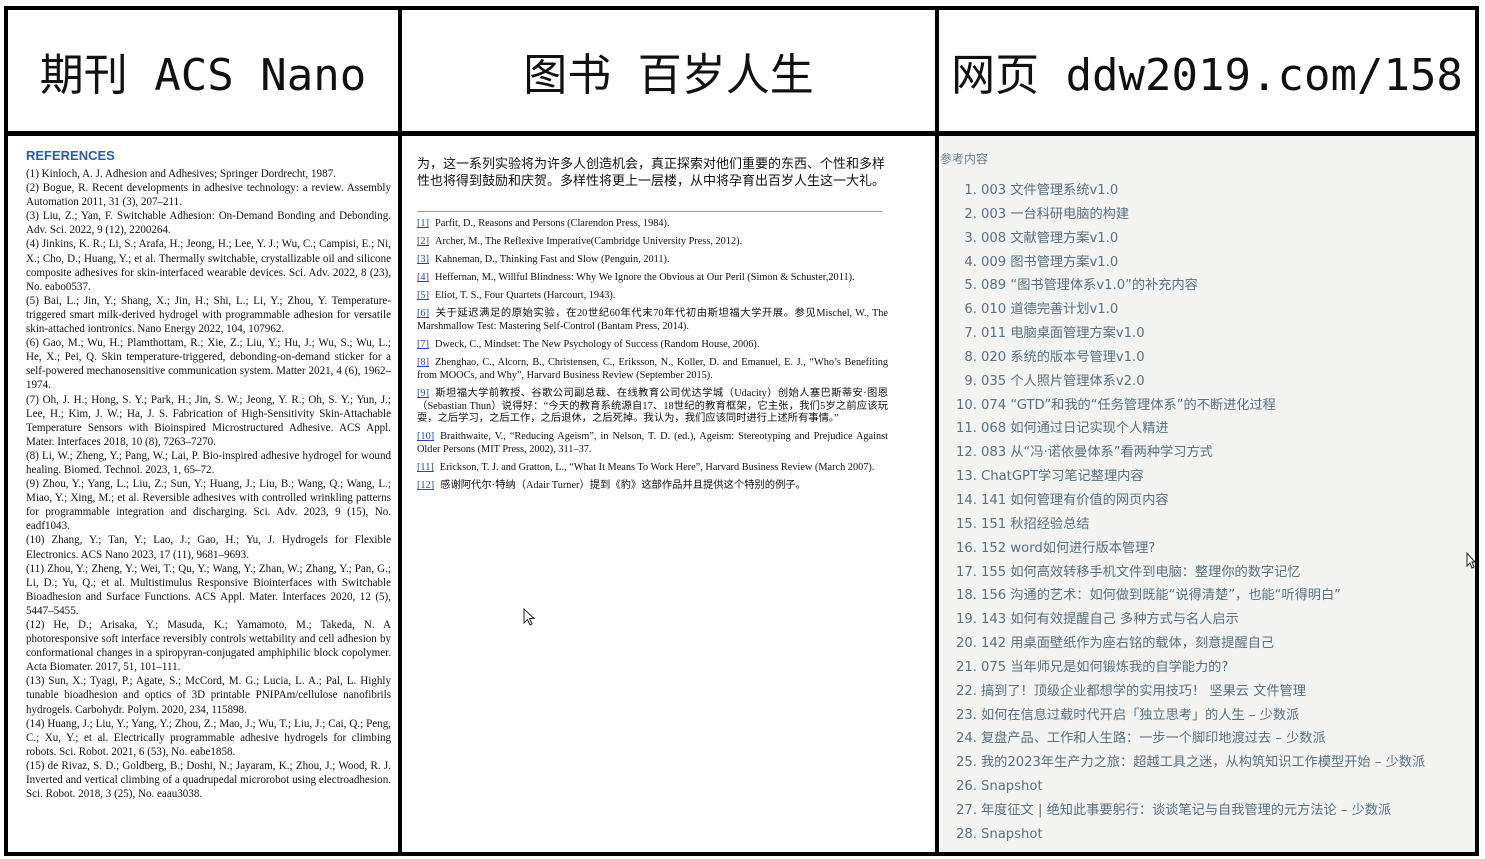  Describe the element at coordinates (1207, 239) in the screenshot. I see `web-link-item: 3. 008 文献管理方案v1.0` at that location.